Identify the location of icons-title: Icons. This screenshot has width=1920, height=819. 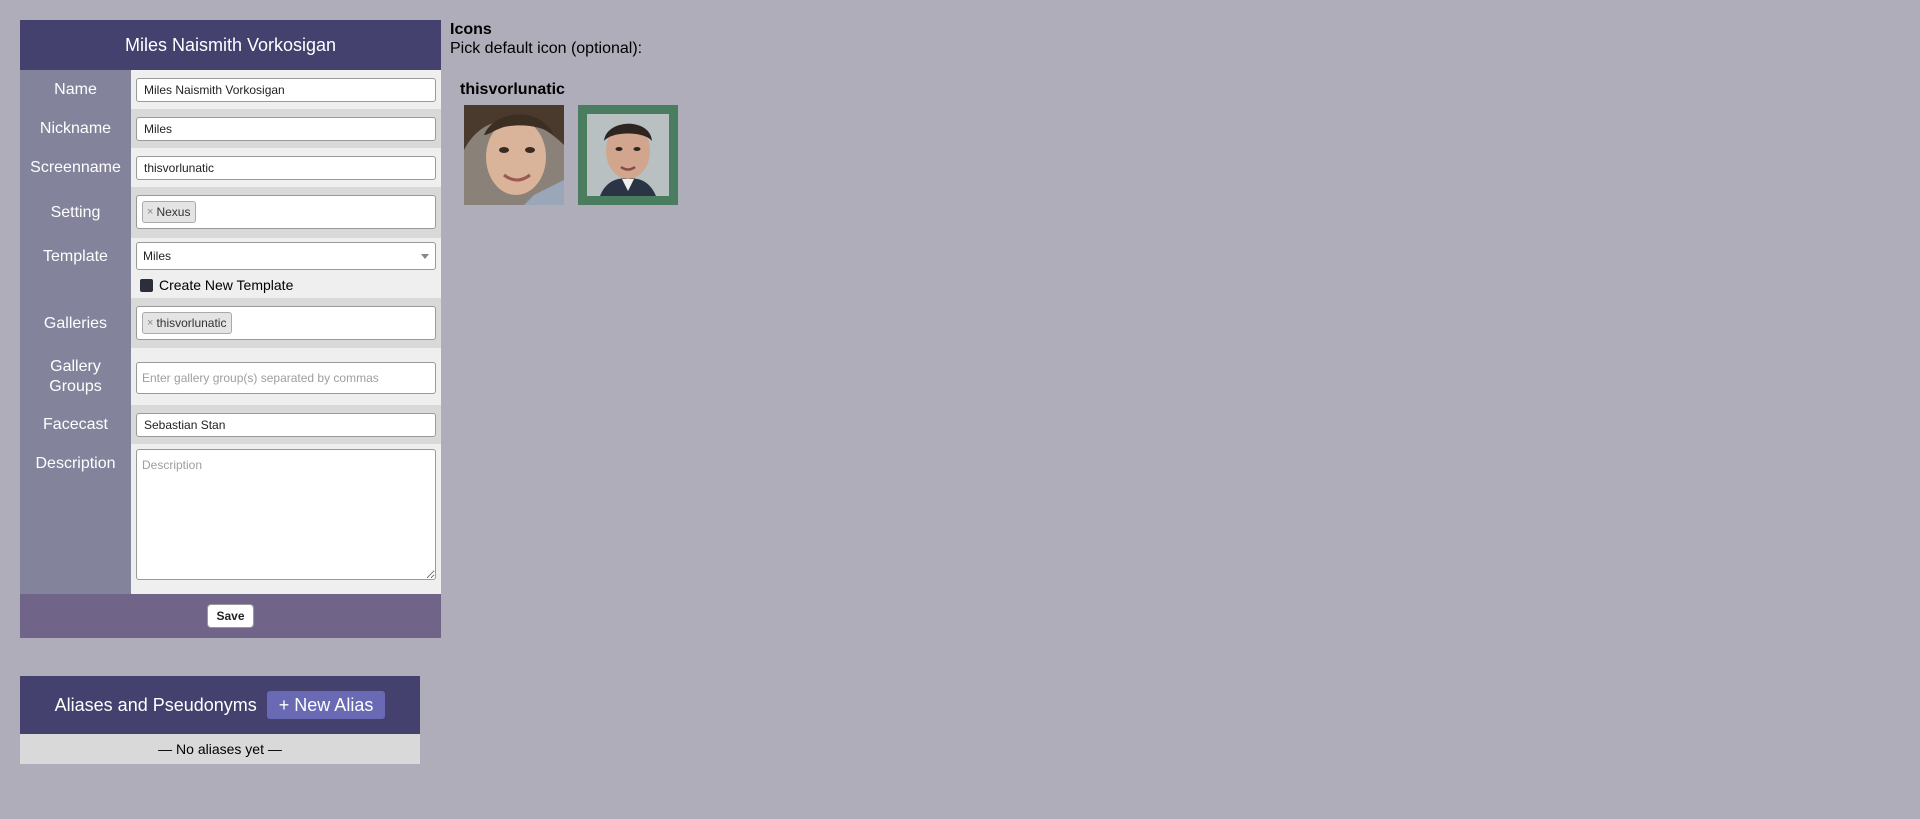
(471, 29).